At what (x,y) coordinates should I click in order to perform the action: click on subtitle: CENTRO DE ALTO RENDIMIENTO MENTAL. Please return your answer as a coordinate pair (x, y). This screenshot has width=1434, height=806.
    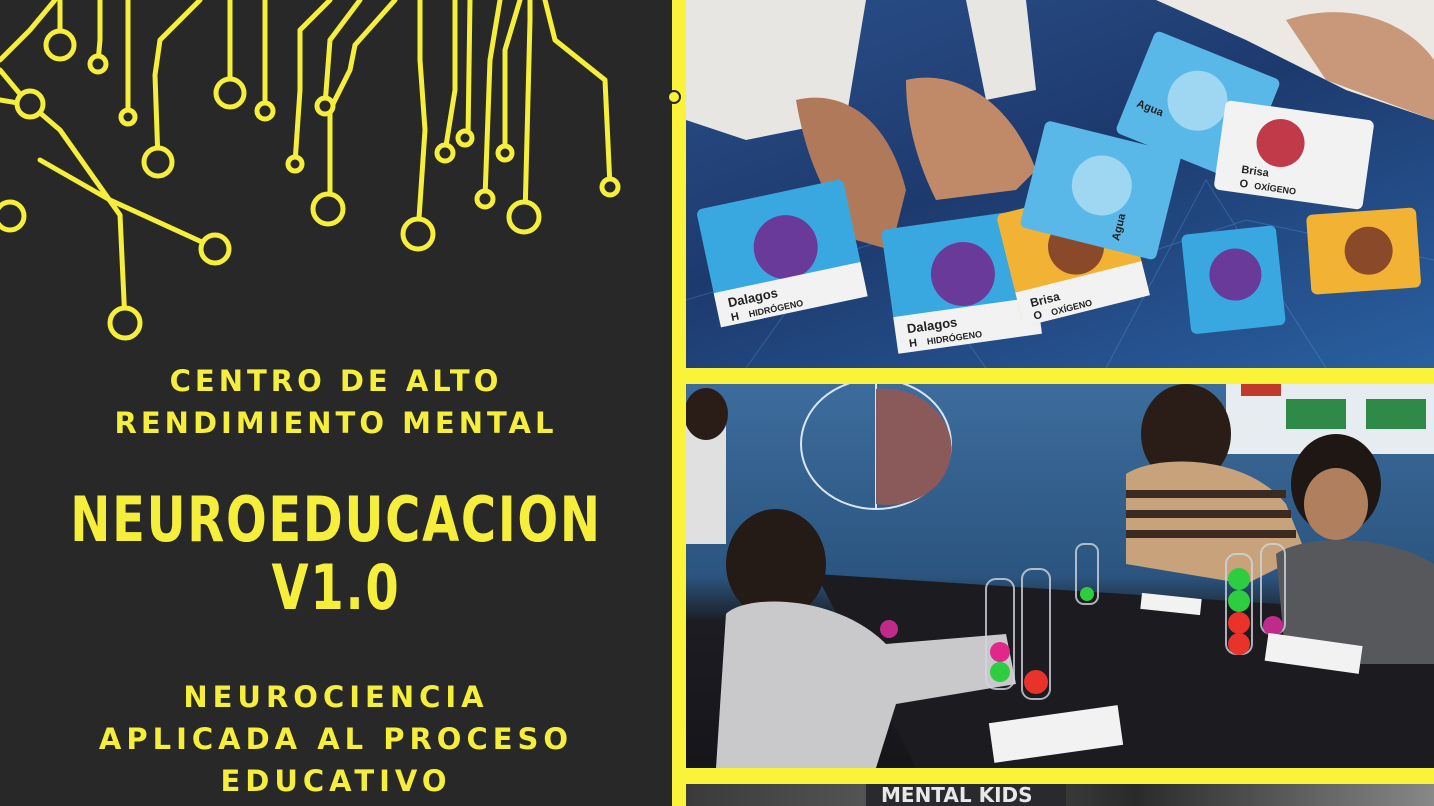
    Looking at the image, I should click on (336, 402).